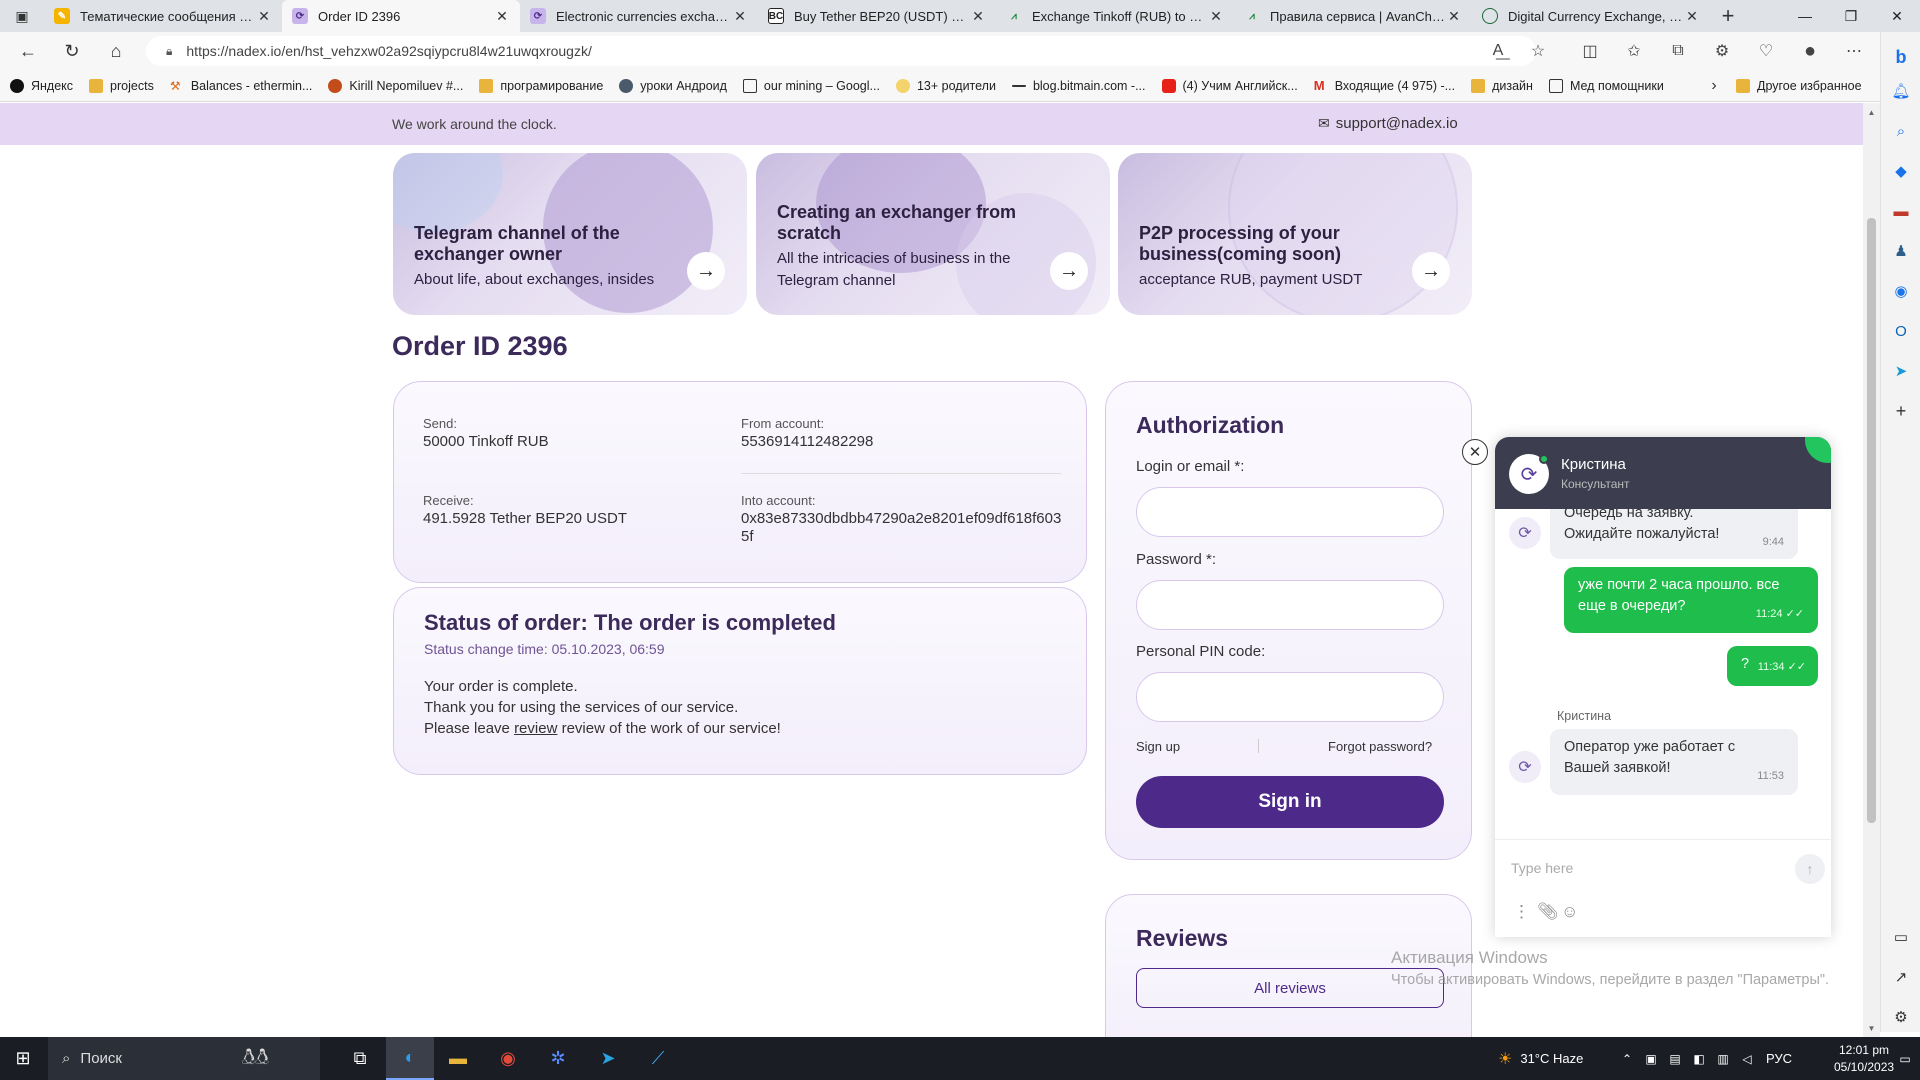  Describe the element at coordinates (1675, 1058) in the screenshot. I see `tray-app-icon: ▤` at that location.